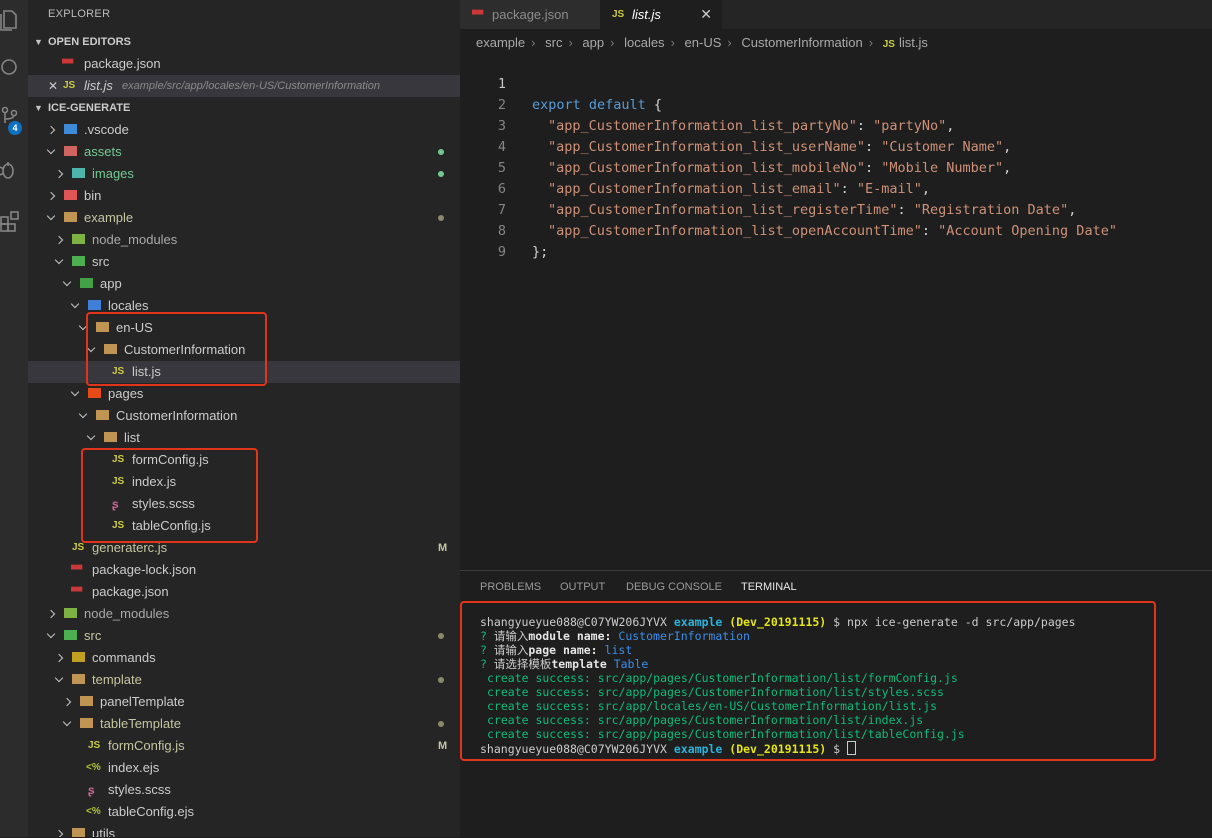  I want to click on breadcrumb-item: en-US, so click(703, 42).